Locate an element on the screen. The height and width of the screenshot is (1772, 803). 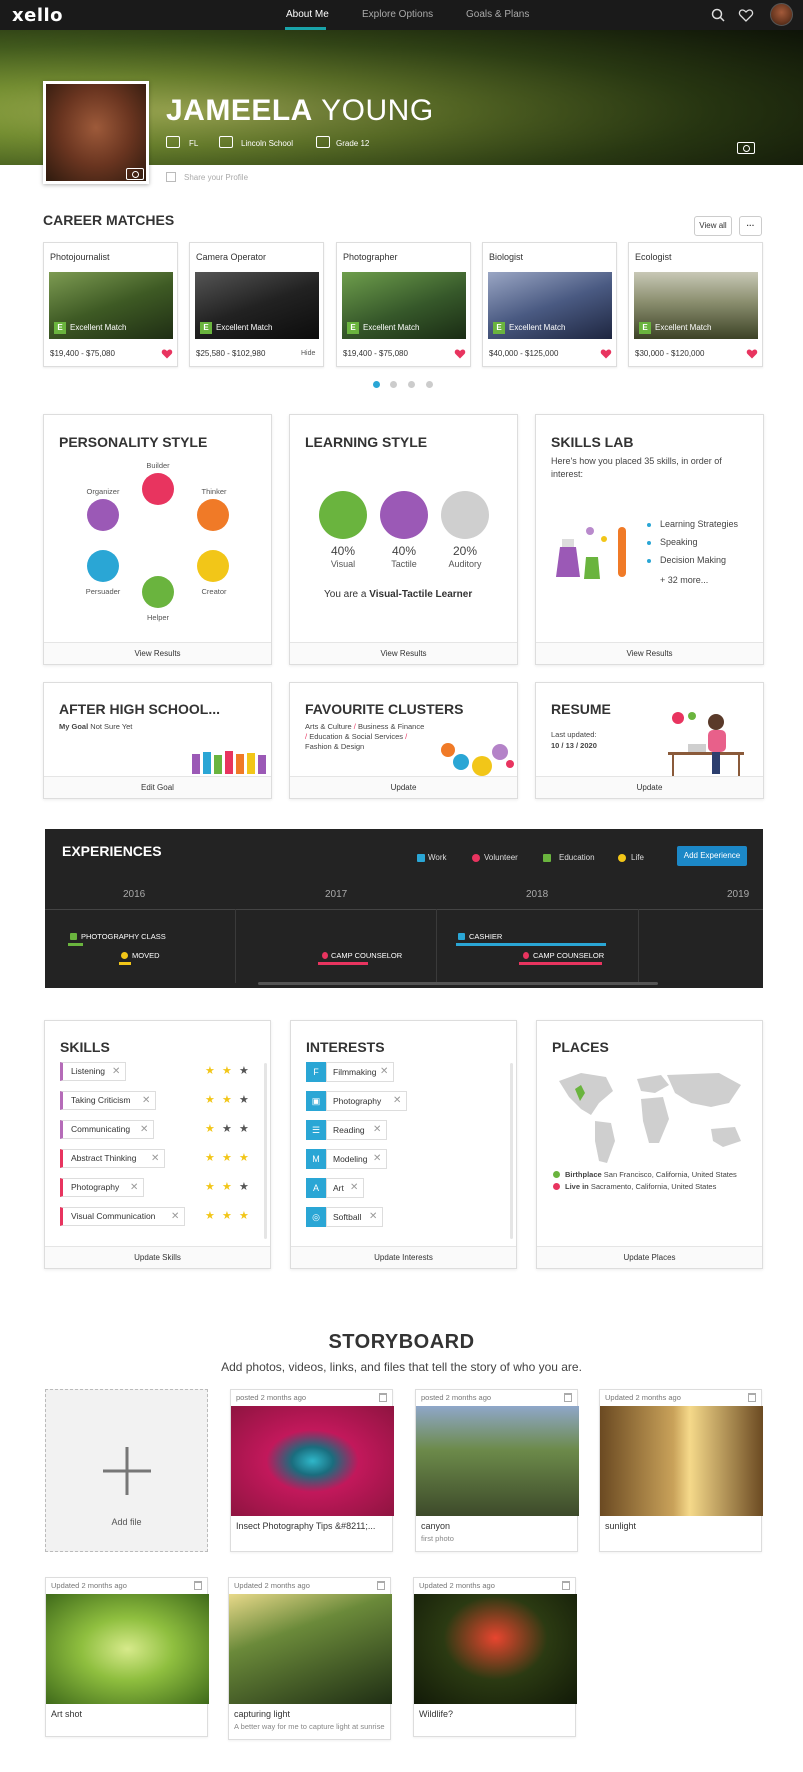
update-places-link: Update Places is located at coordinates (649, 1257).